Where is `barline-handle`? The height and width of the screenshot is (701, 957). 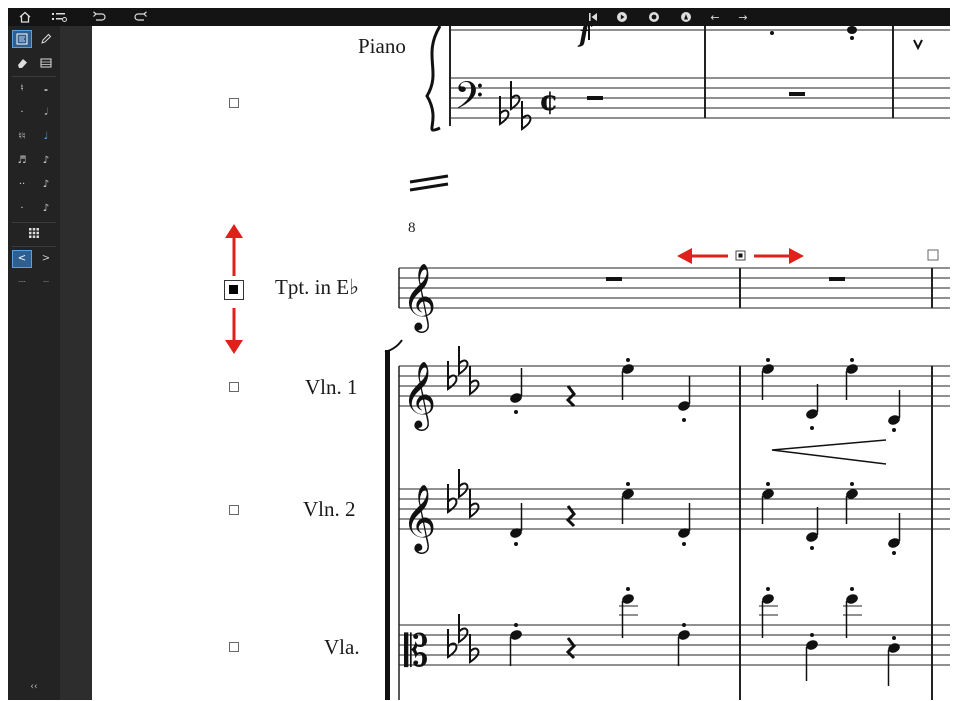 barline-handle is located at coordinates (740, 255).